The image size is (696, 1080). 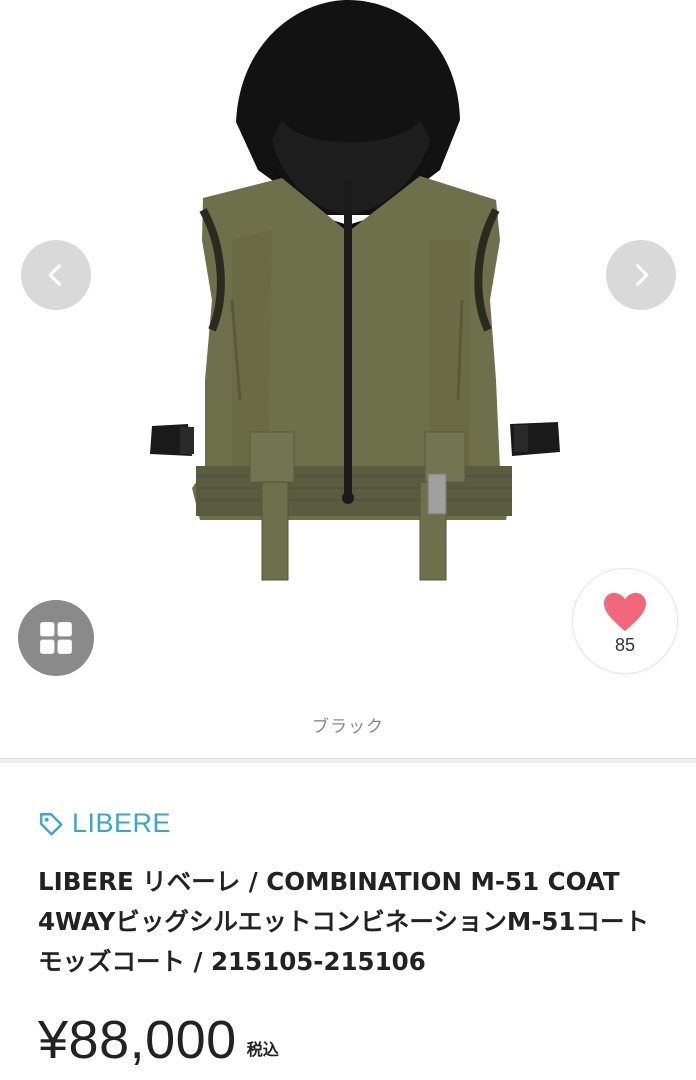 What do you see at coordinates (262, 1049) in the screenshot?
I see `tax-label: 税込` at bounding box center [262, 1049].